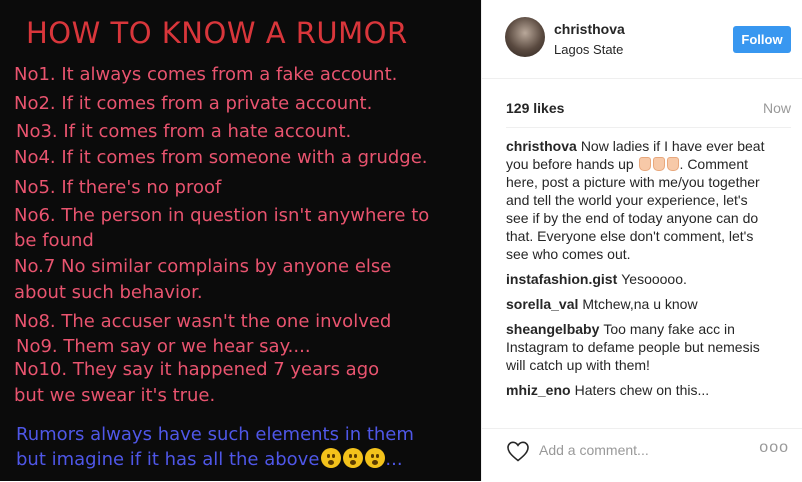 This screenshot has height=482, width=802. What do you see at coordinates (118, 187) in the screenshot?
I see `image-line: No5. If there's no proof` at bounding box center [118, 187].